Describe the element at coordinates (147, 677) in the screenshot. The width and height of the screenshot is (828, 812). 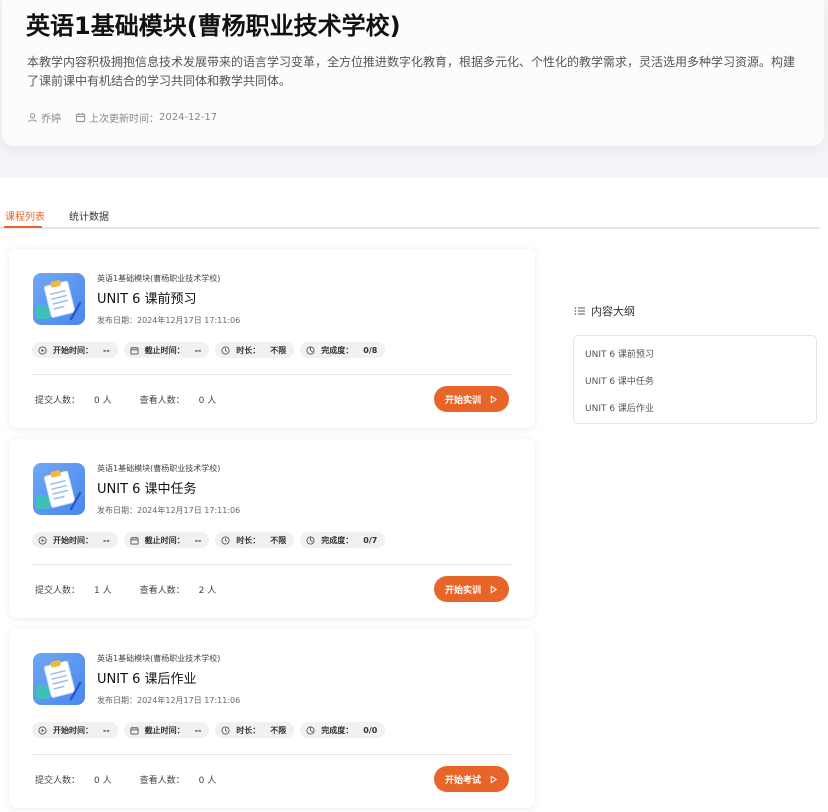
I see `task-title: UNIT 6 课后作业` at that location.